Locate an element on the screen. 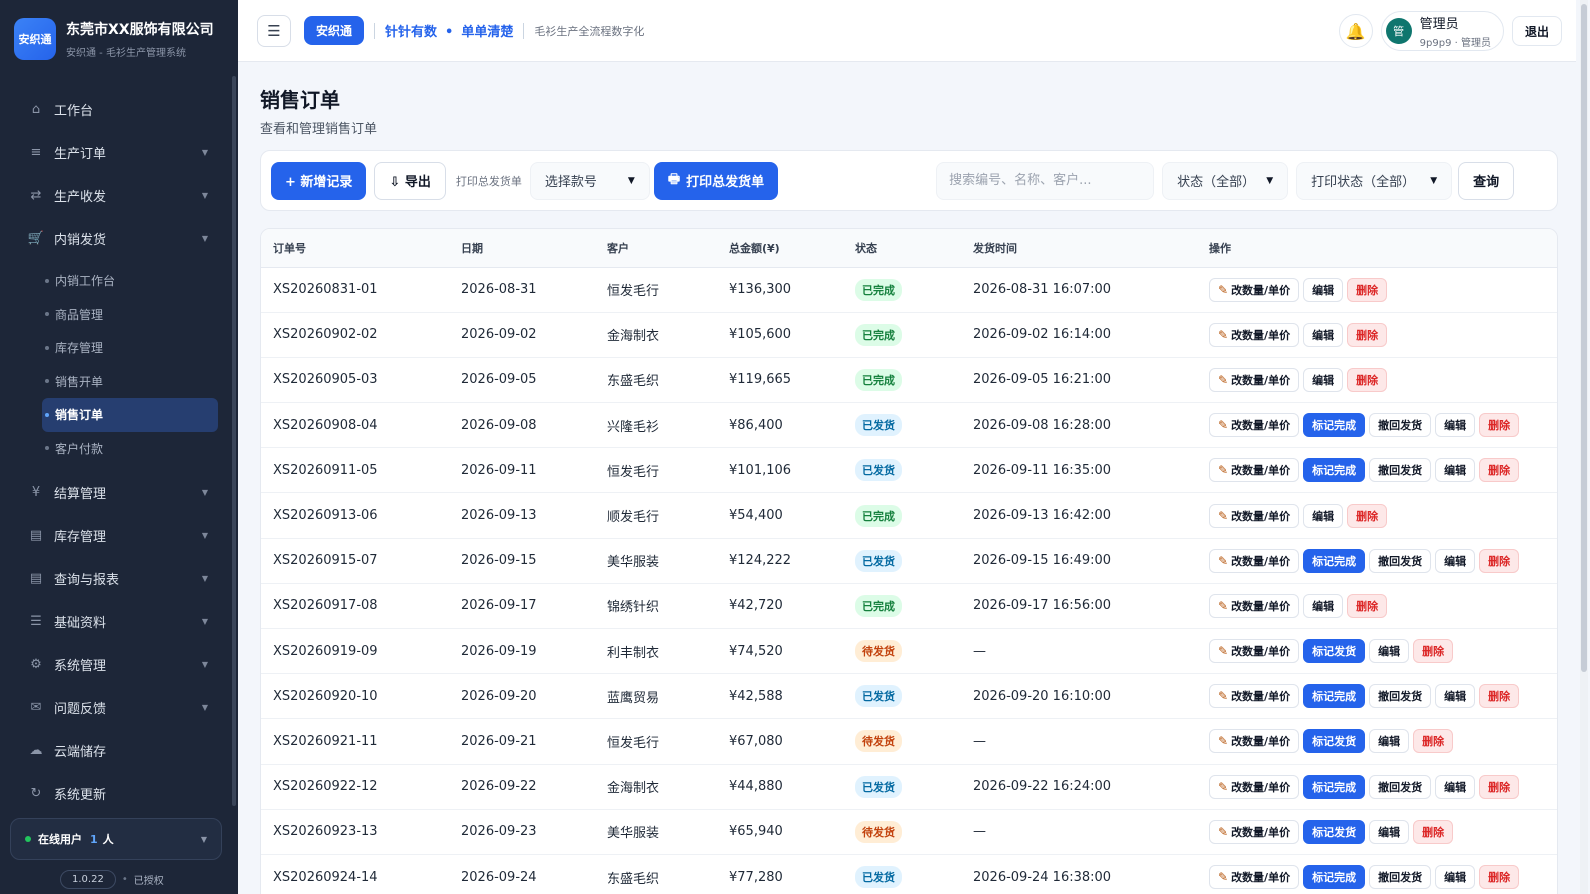  sidebar-item: ⚙ 系统管理 ▼ is located at coordinates (119, 664).